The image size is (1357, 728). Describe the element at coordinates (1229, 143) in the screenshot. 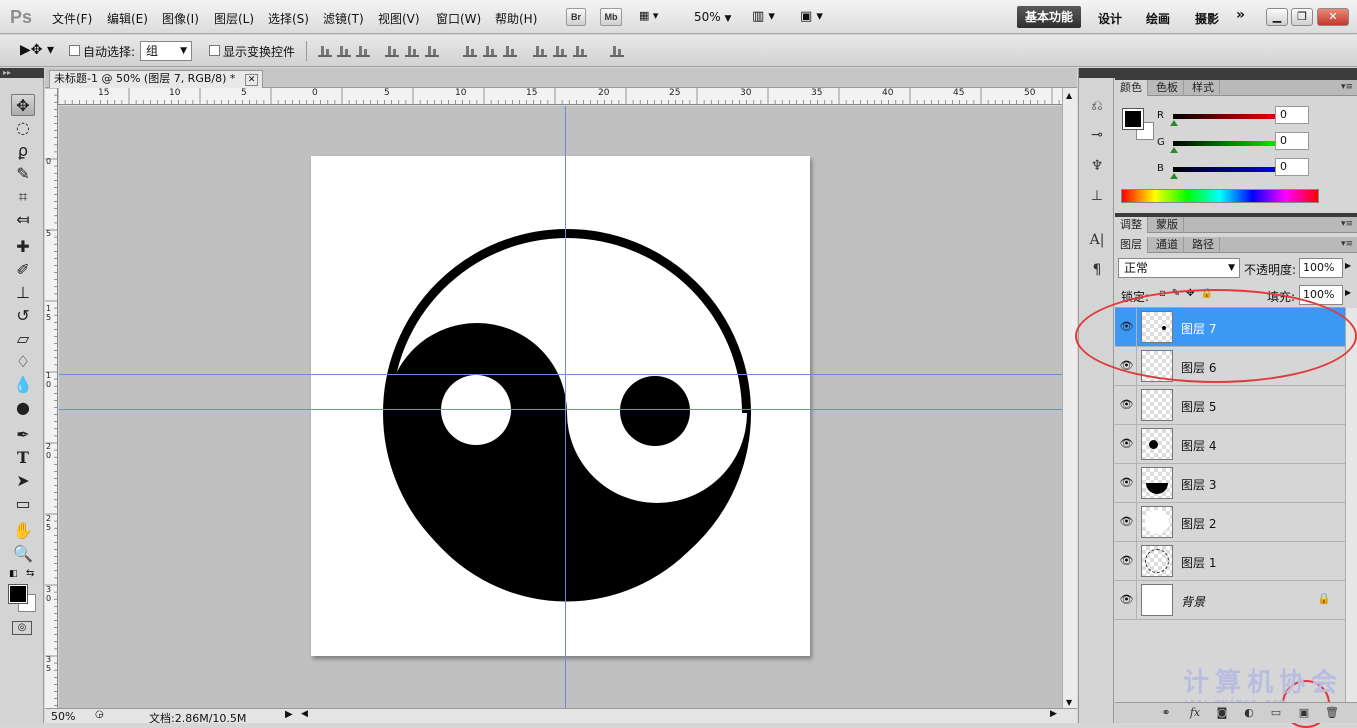

I see `channel-g-slider` at that location.